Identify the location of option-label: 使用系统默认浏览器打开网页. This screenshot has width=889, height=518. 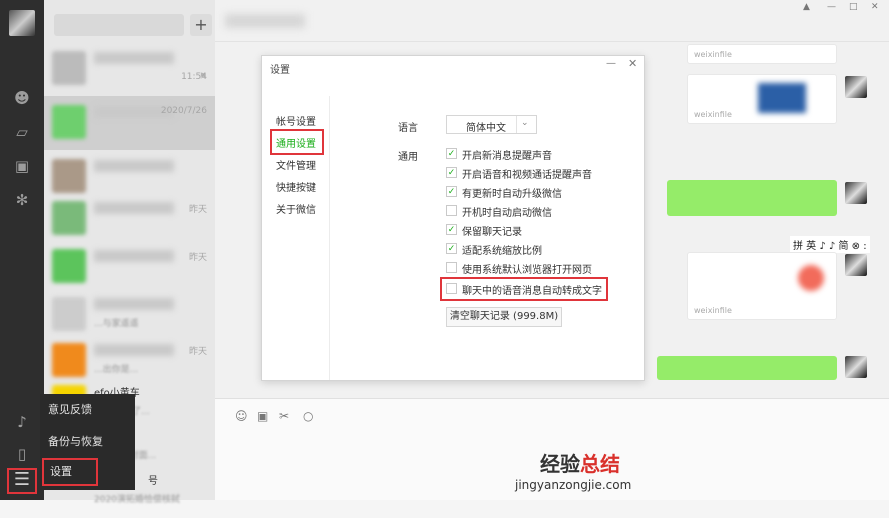
(527, 270).